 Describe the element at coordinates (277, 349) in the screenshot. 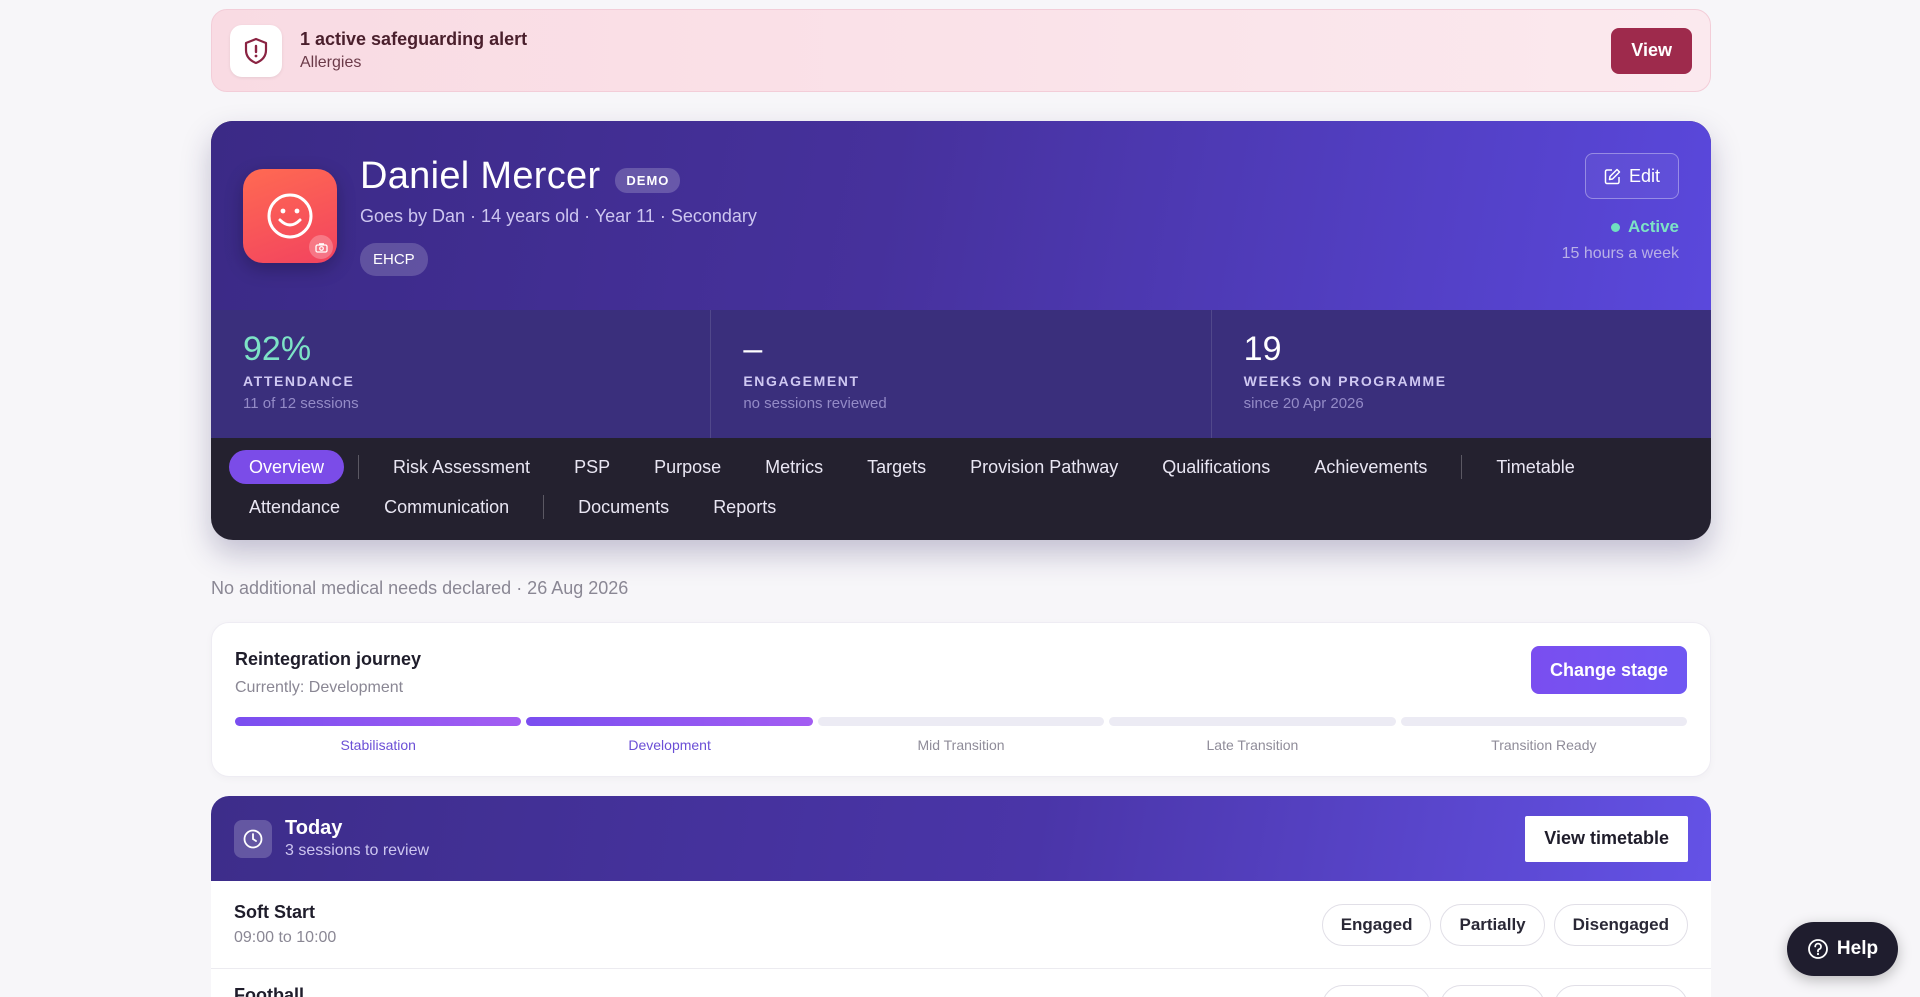

I see `stat-value: 92%` at that location.